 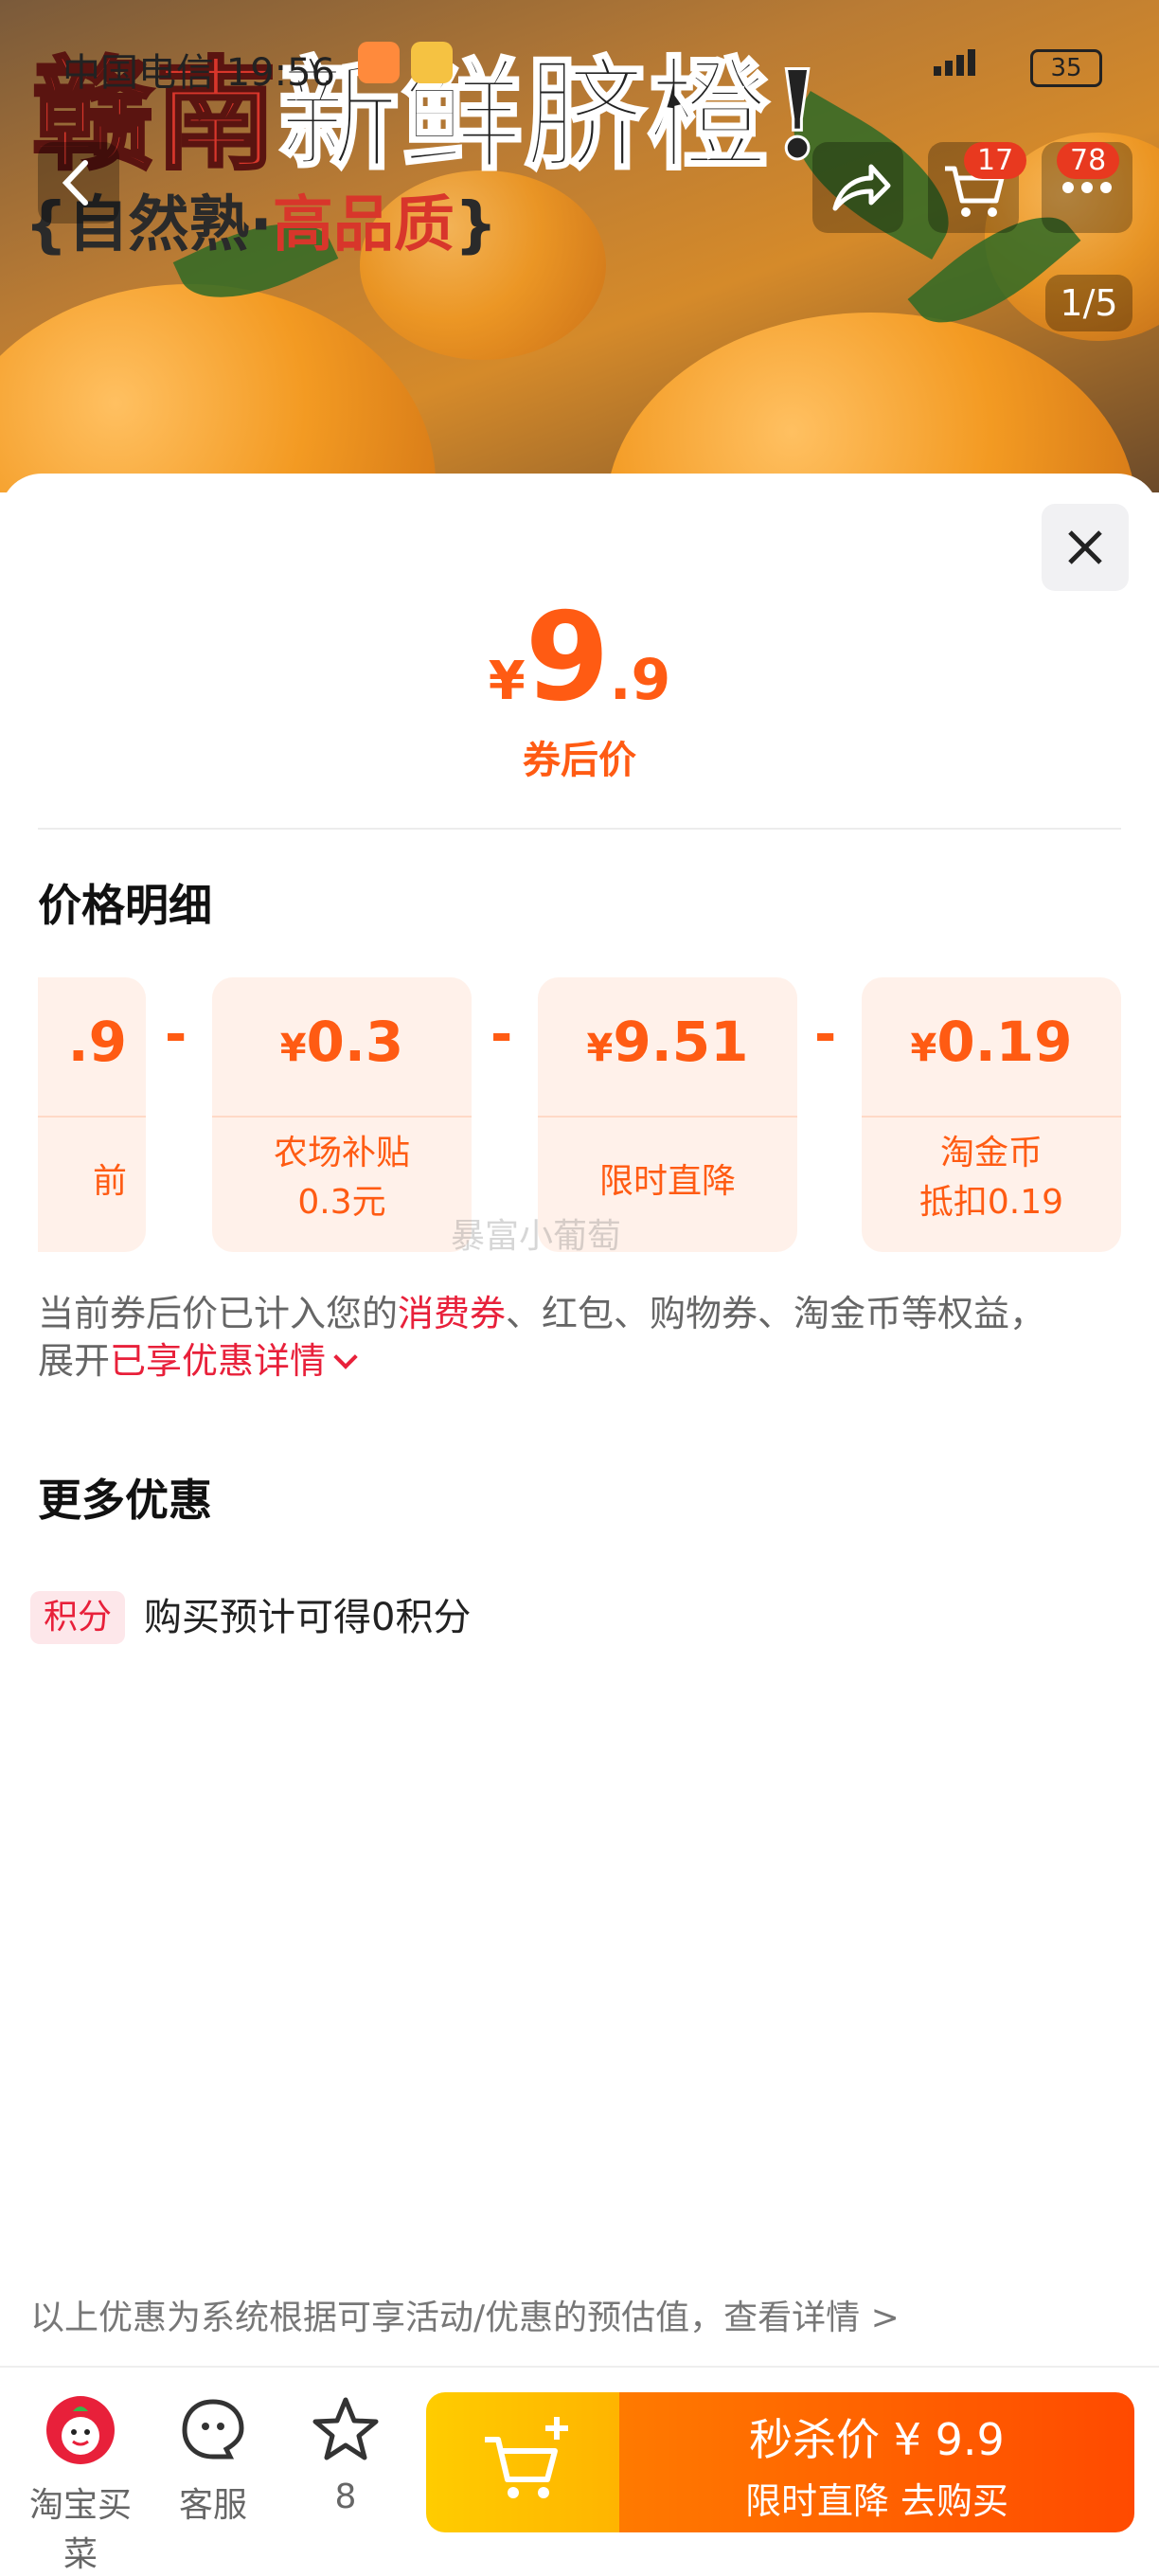 I want to click on add-to-cart-button, so click(x=522, y=2462).